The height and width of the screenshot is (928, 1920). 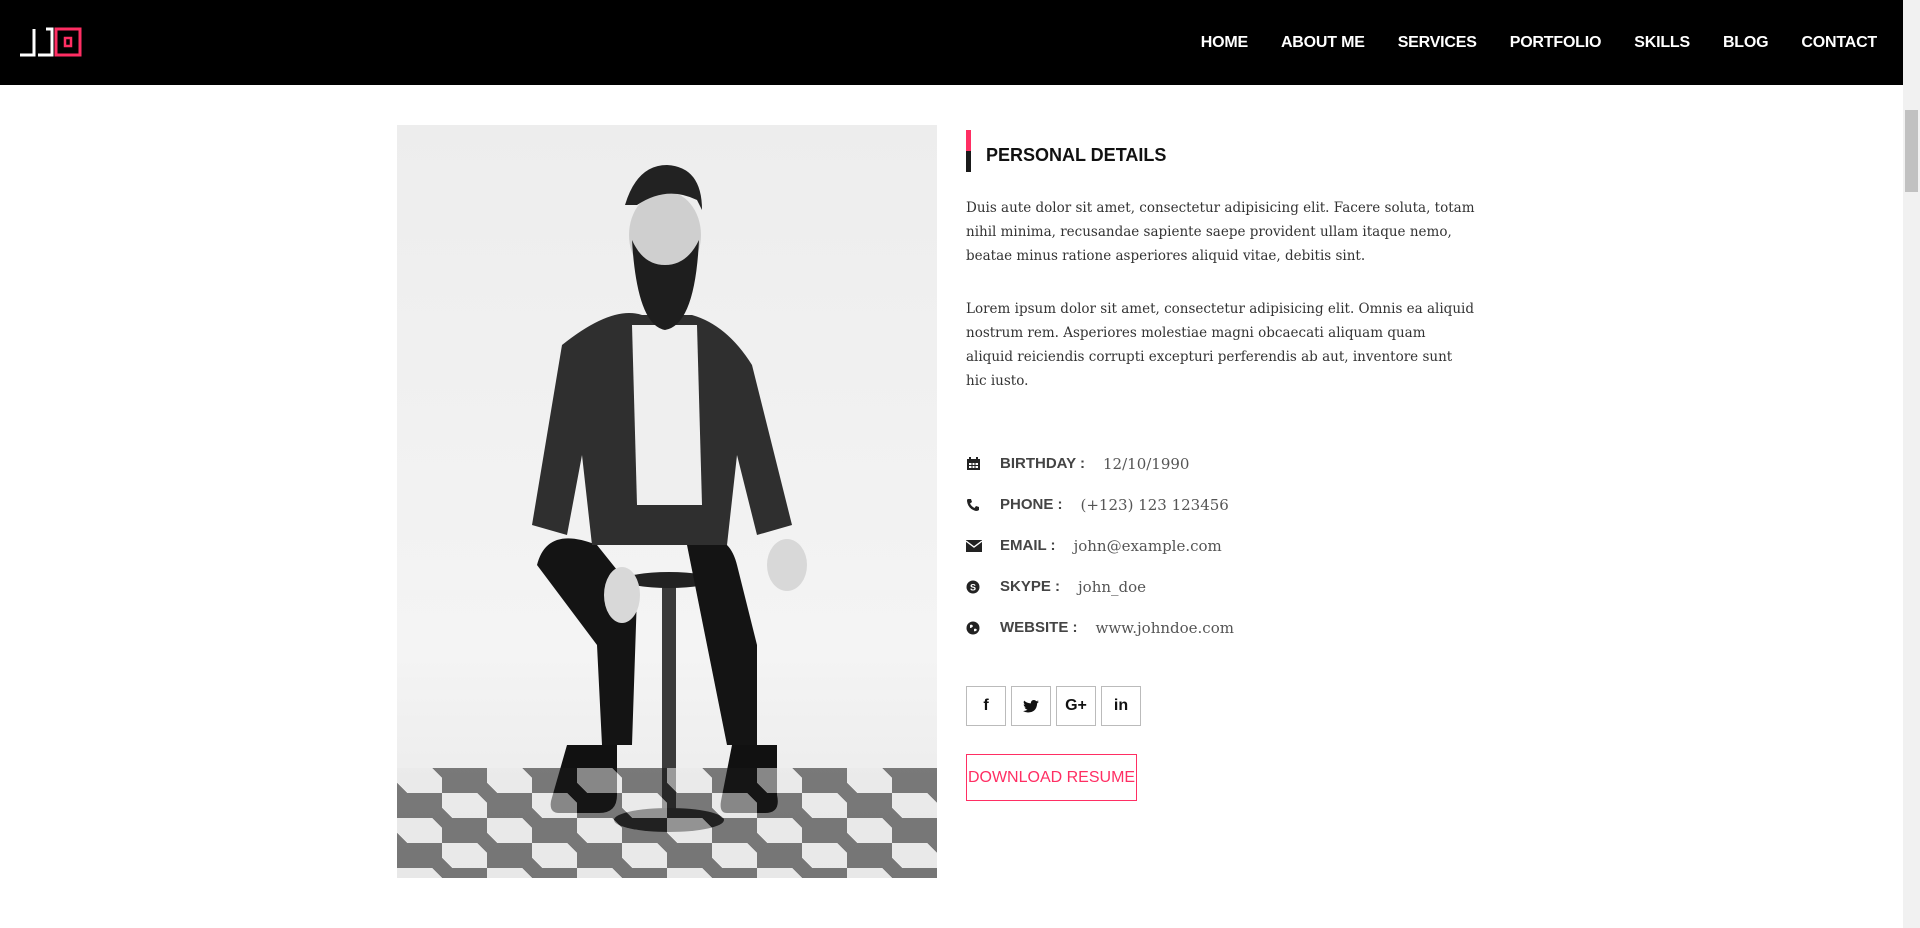 What do you see at coordinates (1147, 545) in the screenshot?
I see `email-value: john@example.com` at bounding box center [1147, 545].